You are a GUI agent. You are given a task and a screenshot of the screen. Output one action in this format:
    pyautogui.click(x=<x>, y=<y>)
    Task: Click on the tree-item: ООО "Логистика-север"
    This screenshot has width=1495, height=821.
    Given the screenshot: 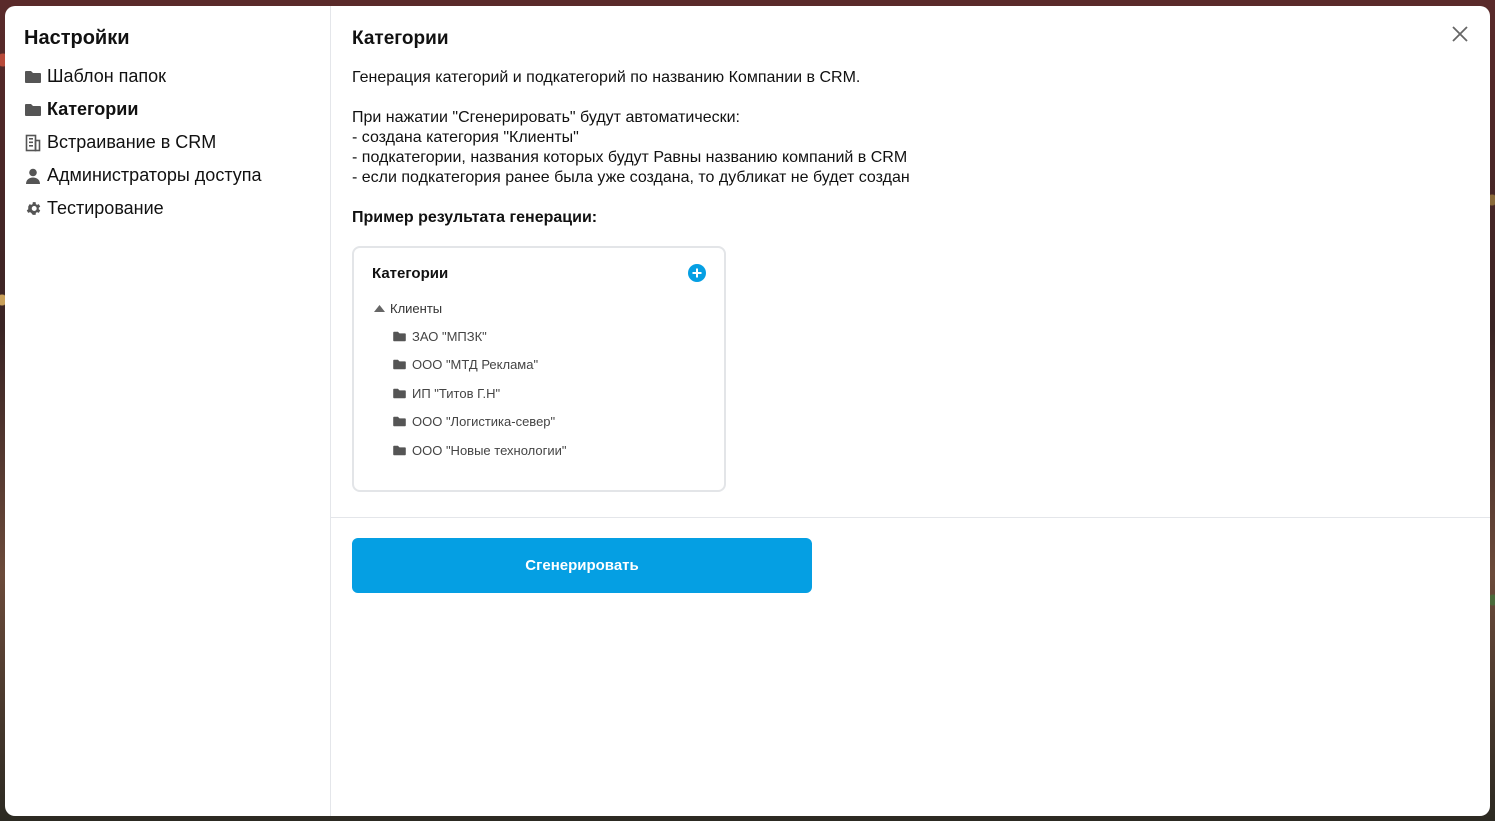 What is the action you would take?
    pyautogui.click(x=549, y=422)
    